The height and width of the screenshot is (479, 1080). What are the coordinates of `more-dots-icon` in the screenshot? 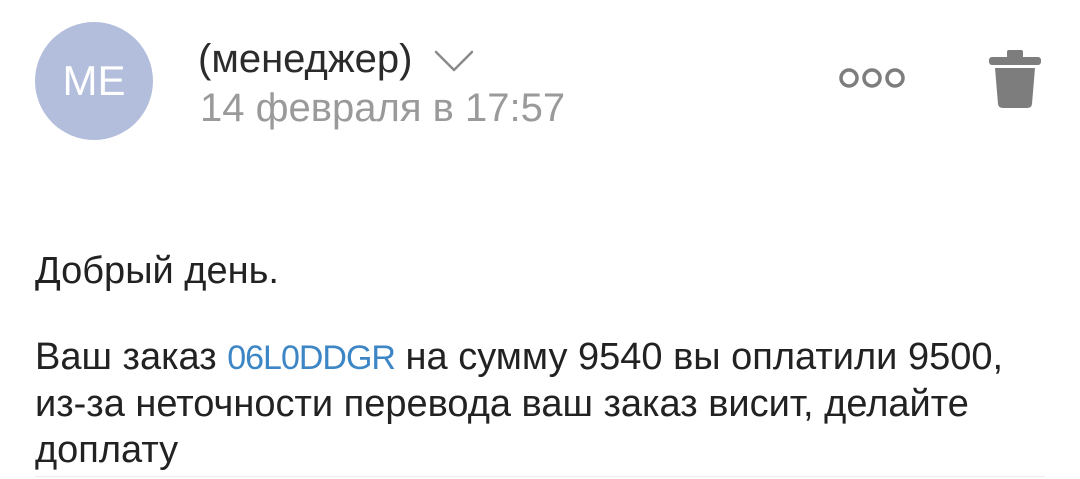 It's located at (872, 78).